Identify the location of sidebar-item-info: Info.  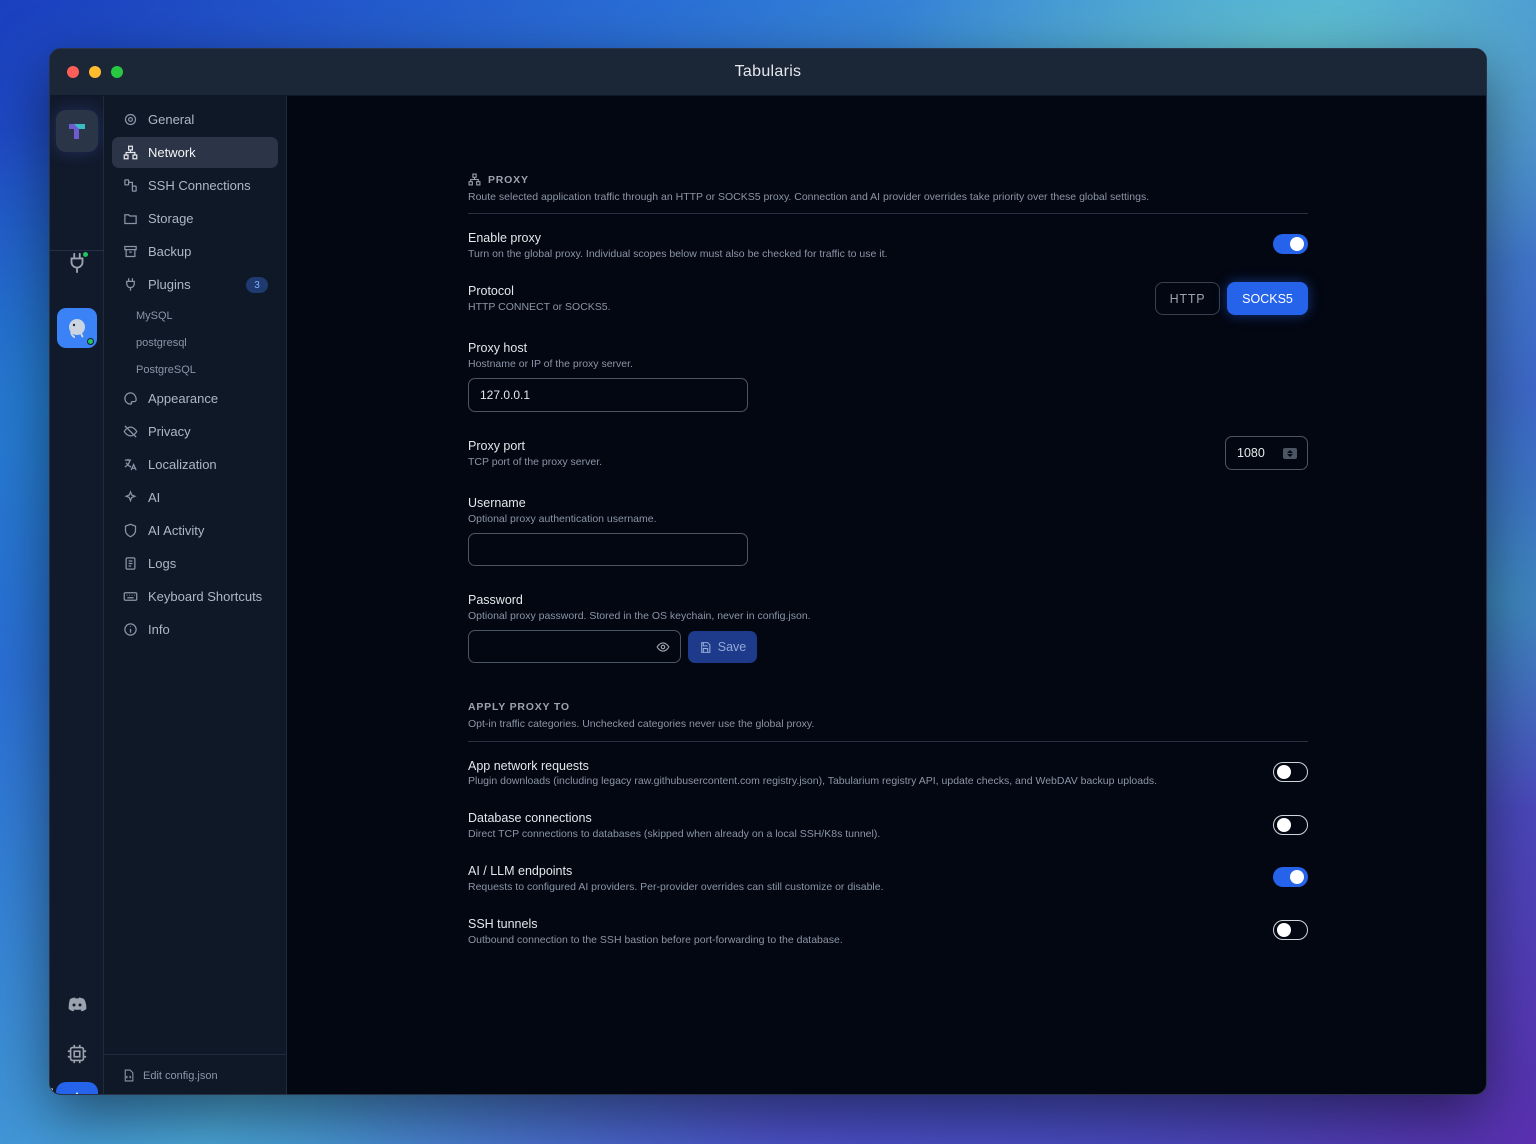
(195, 629).